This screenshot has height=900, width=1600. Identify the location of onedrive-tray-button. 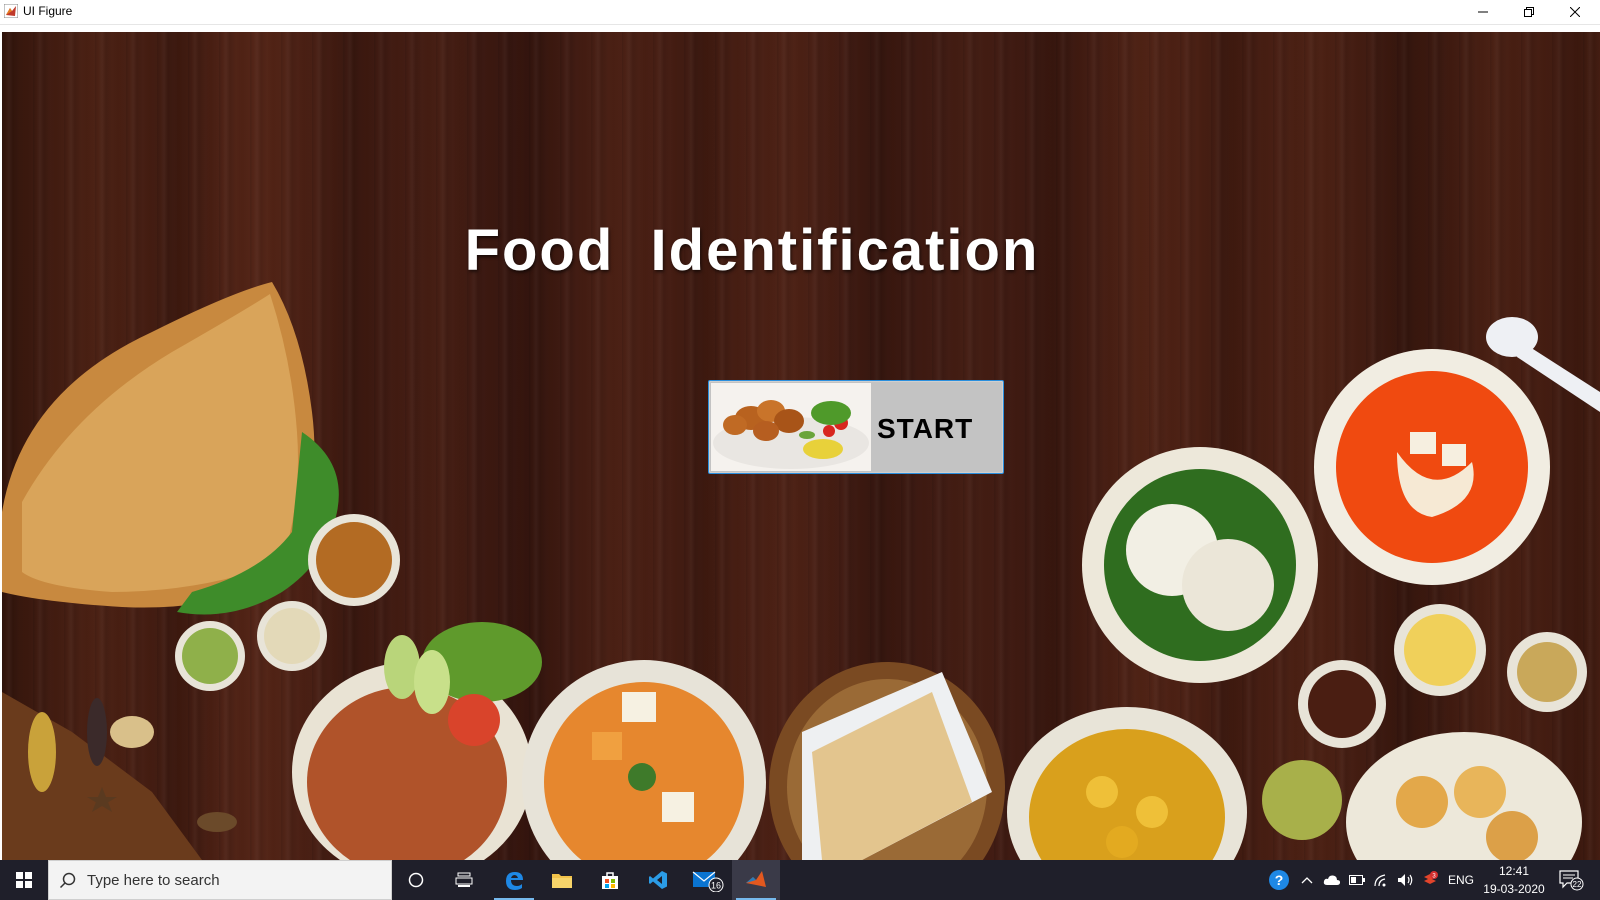
(1332, 880).